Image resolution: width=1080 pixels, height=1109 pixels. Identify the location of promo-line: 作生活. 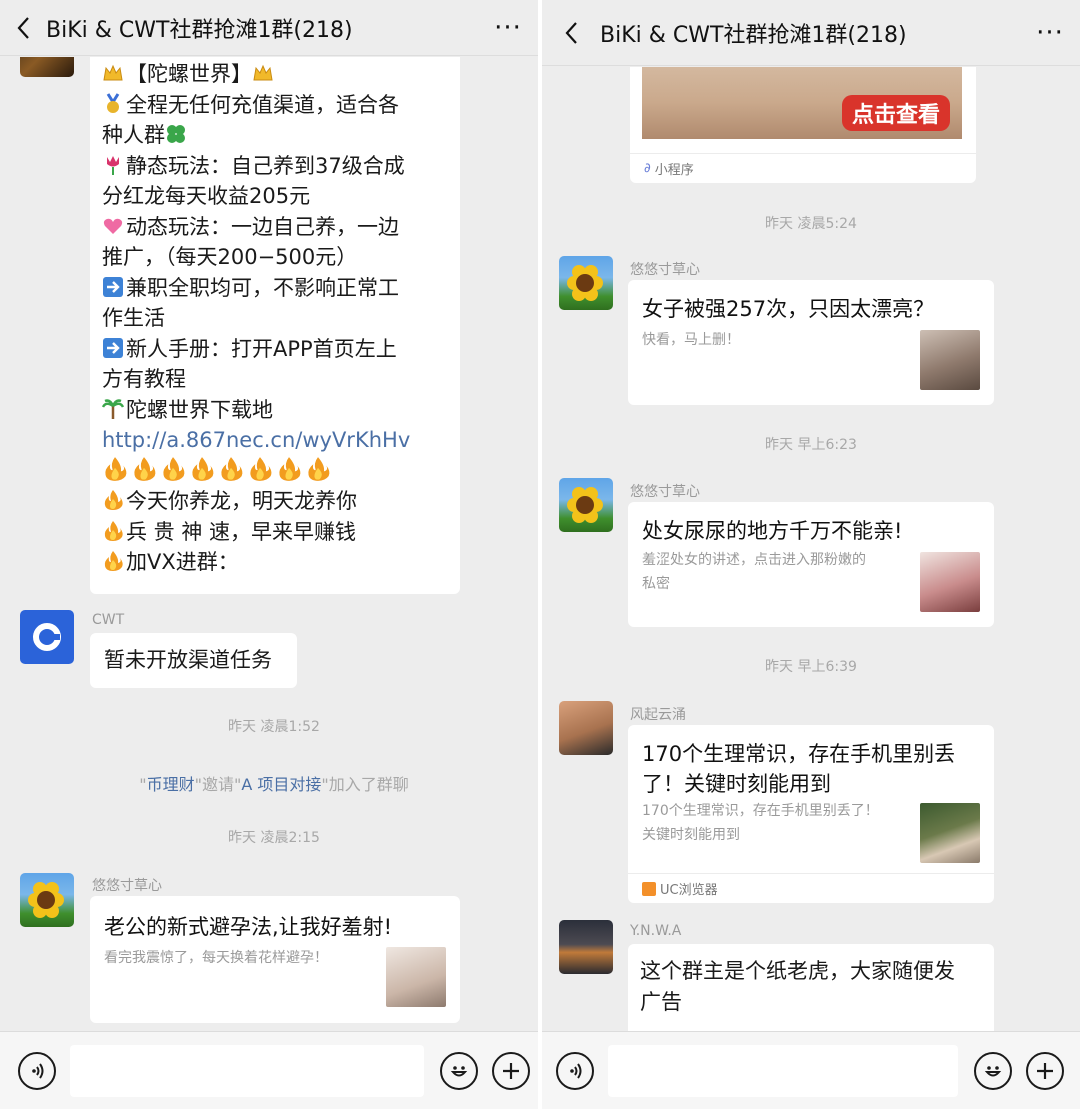
(133, 318).